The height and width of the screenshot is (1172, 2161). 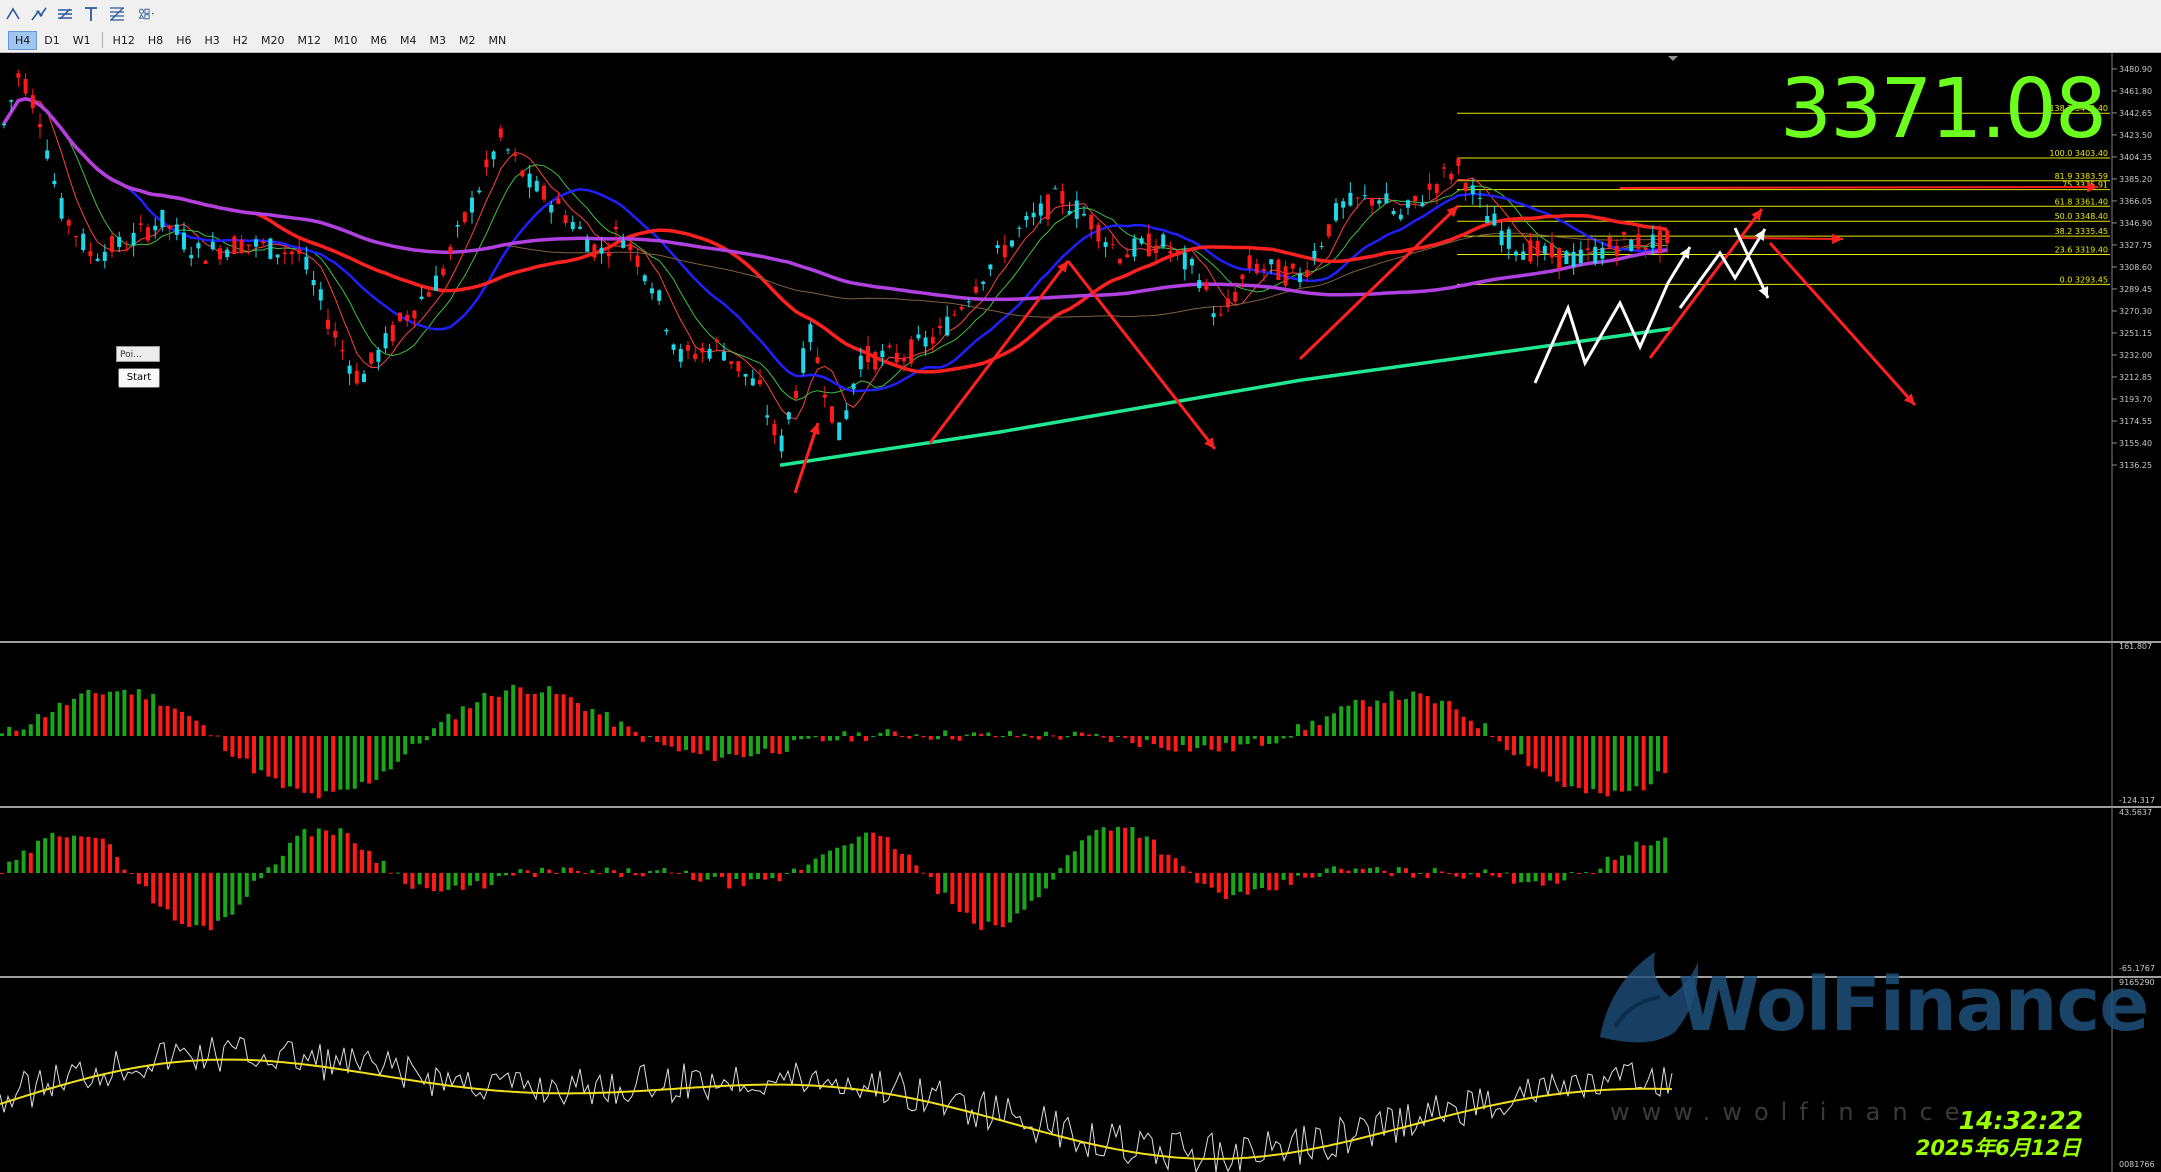 I want to click on fib-level-label: 50.0 3348.40, so click(x=2081, y=216).